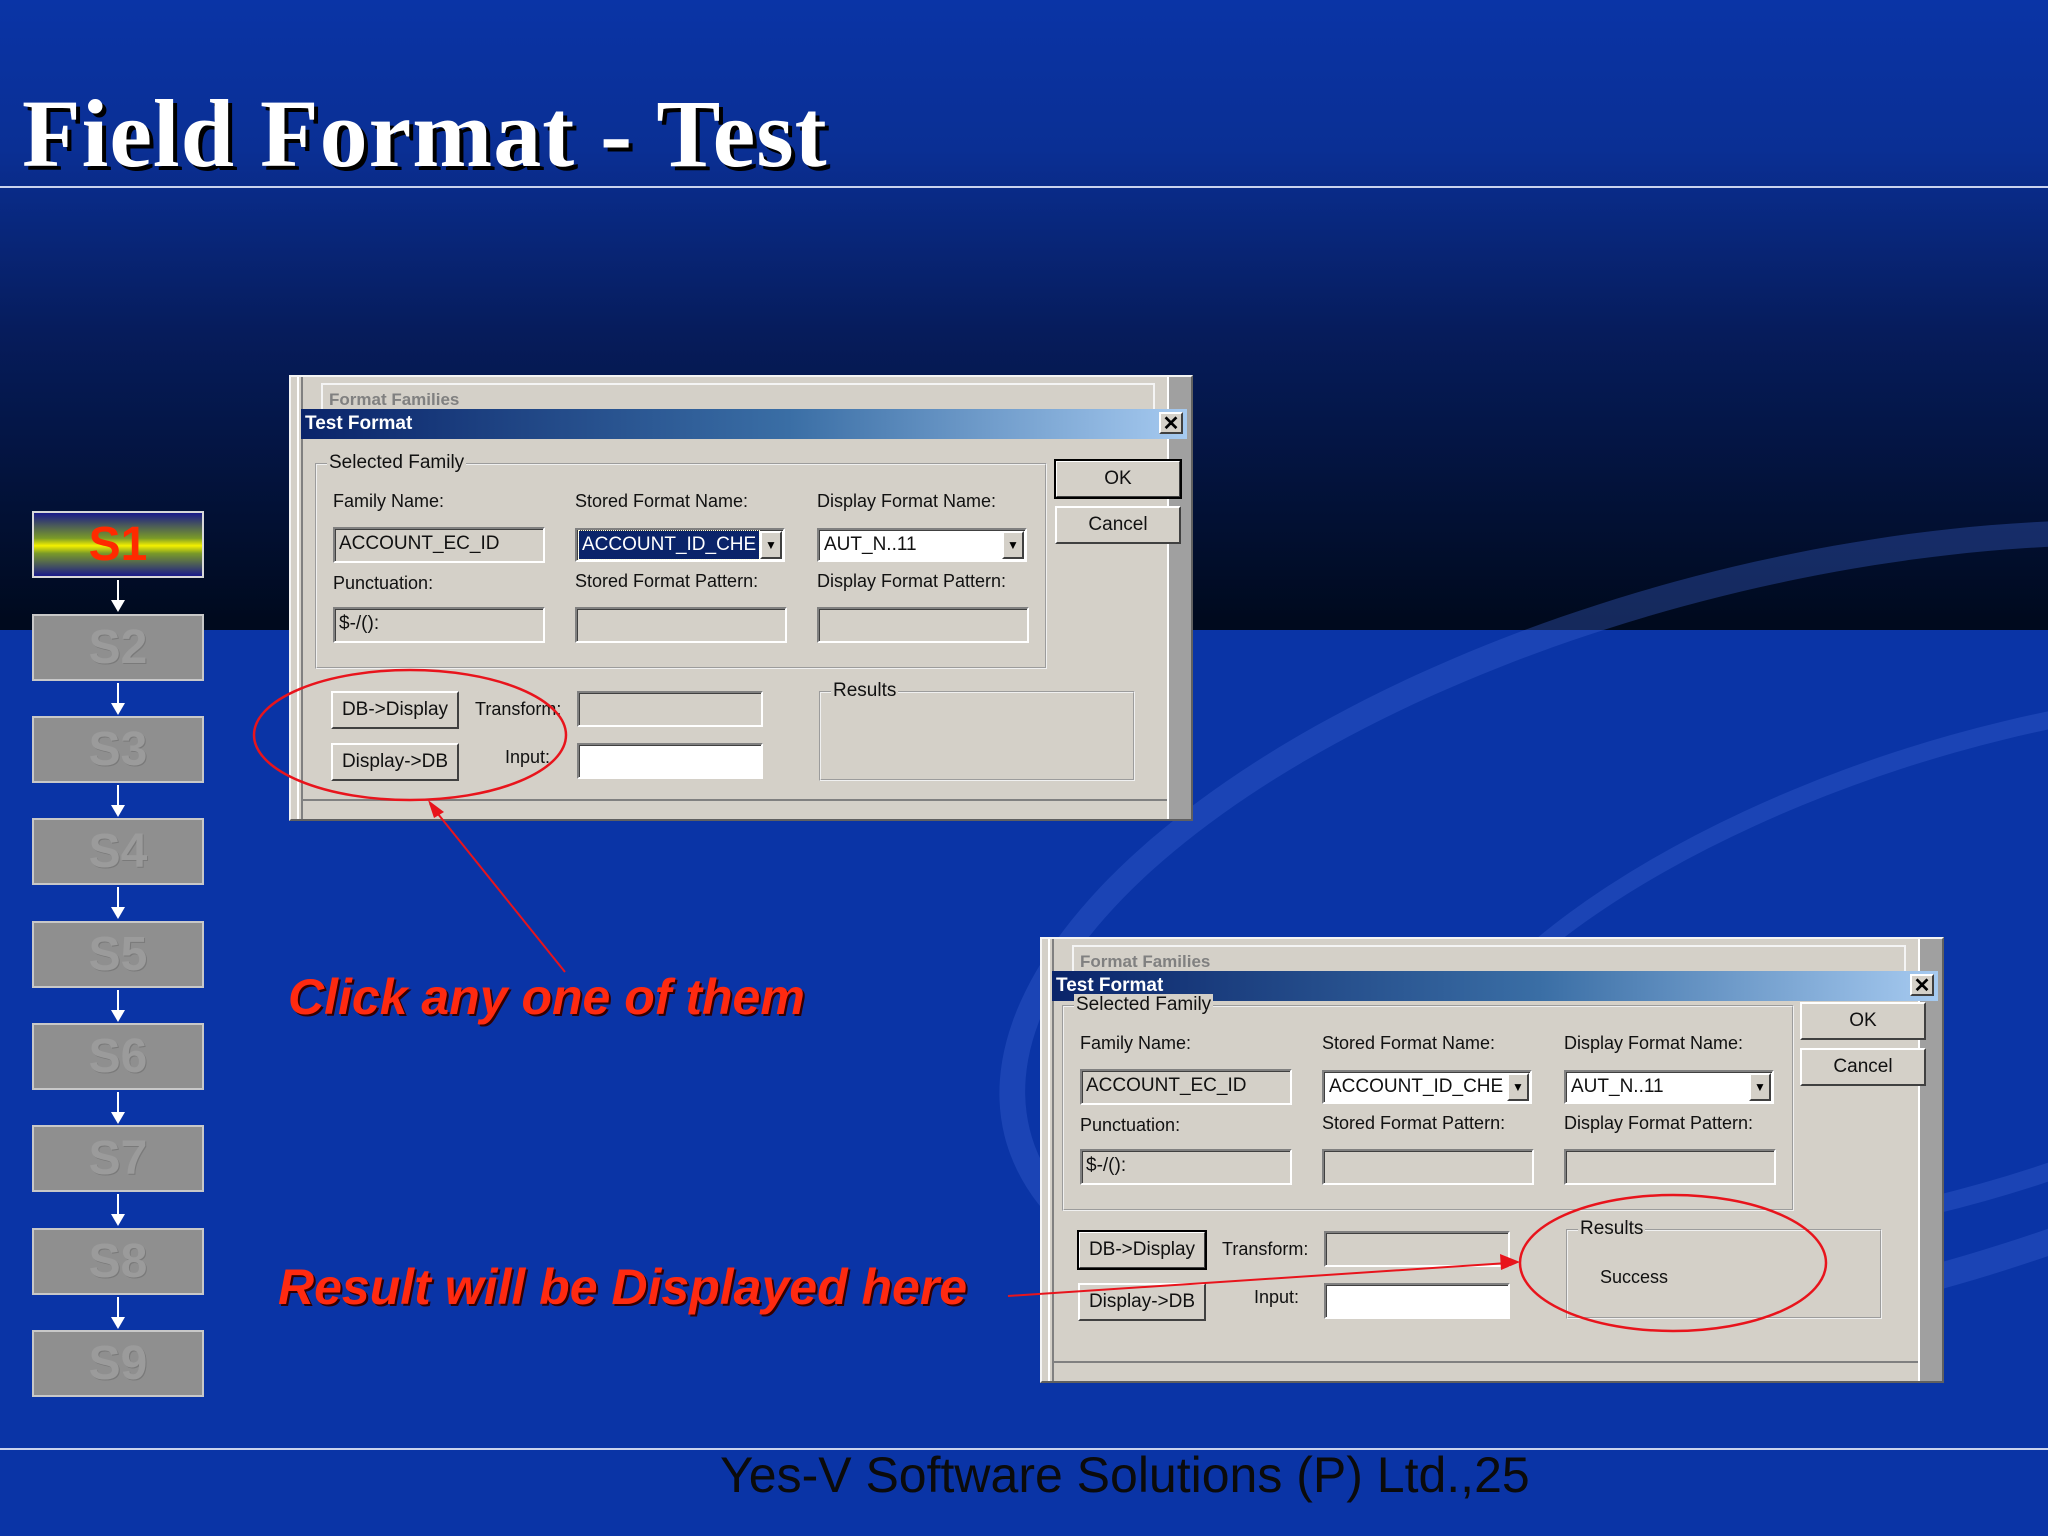 The width and height of the screenshot is (2048, 1536). I want to click on click-hint-callout: Click any one of them, so click(546, 997).